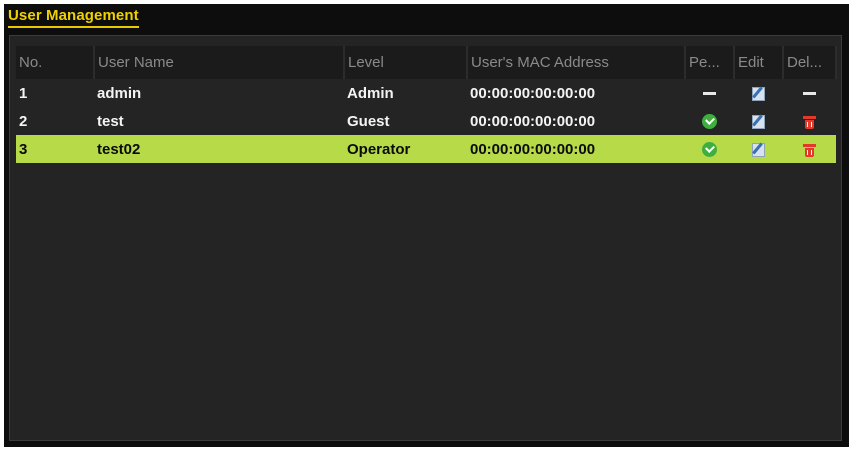 The width and height of the screenshot is (853, 451). I want to click on row-level: Admin, so click(370, 93).